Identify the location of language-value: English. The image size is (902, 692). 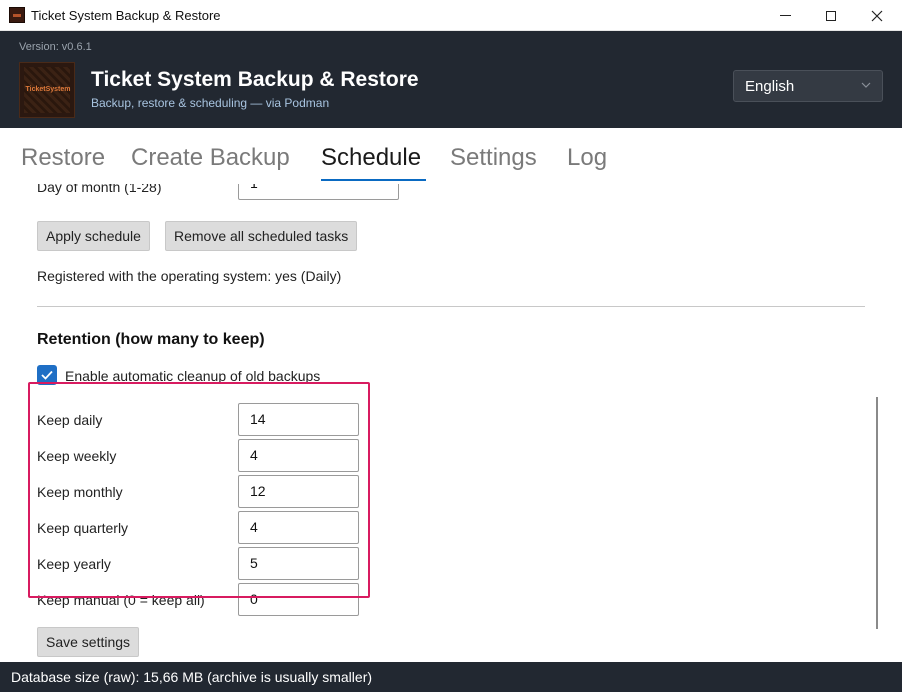
(770, 86).